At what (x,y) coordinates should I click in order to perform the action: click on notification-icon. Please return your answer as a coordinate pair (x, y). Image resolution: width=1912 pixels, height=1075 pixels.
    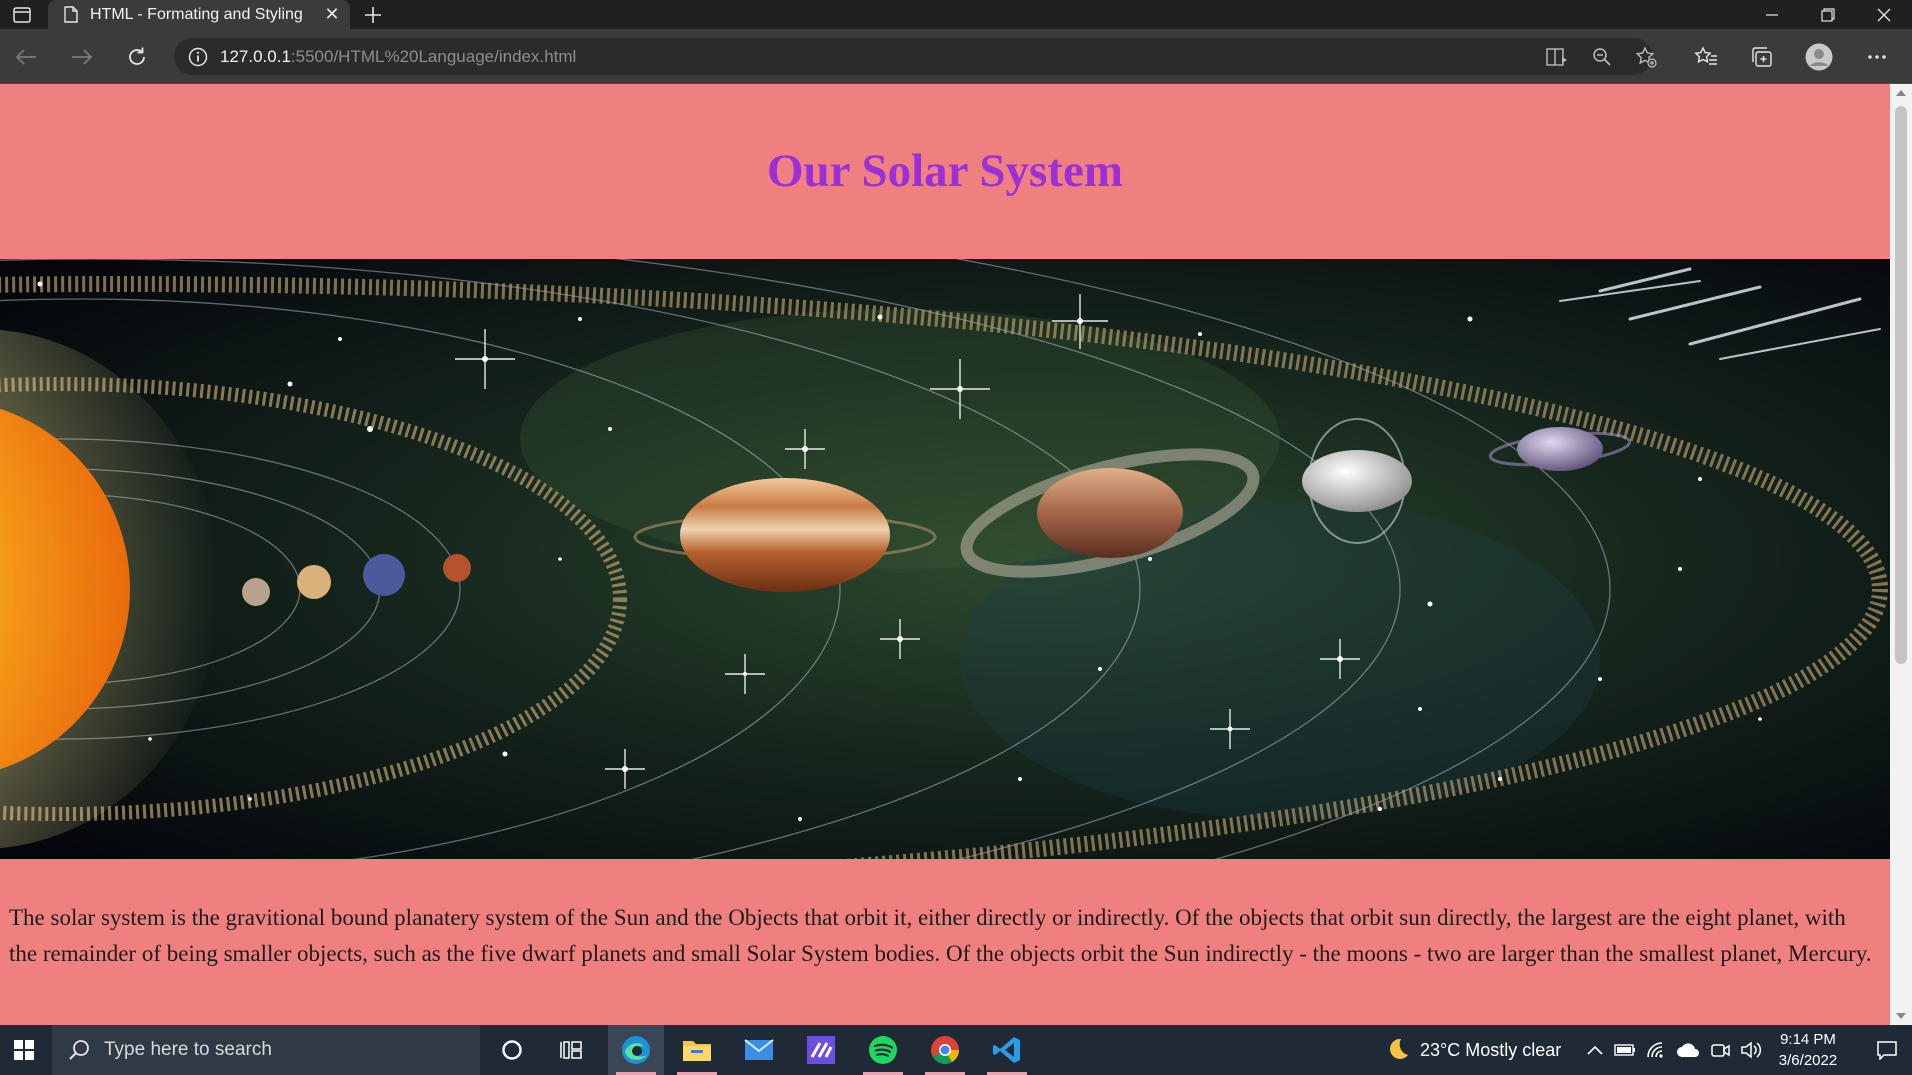
    Looking at the image, I should click on (1887, 1050).